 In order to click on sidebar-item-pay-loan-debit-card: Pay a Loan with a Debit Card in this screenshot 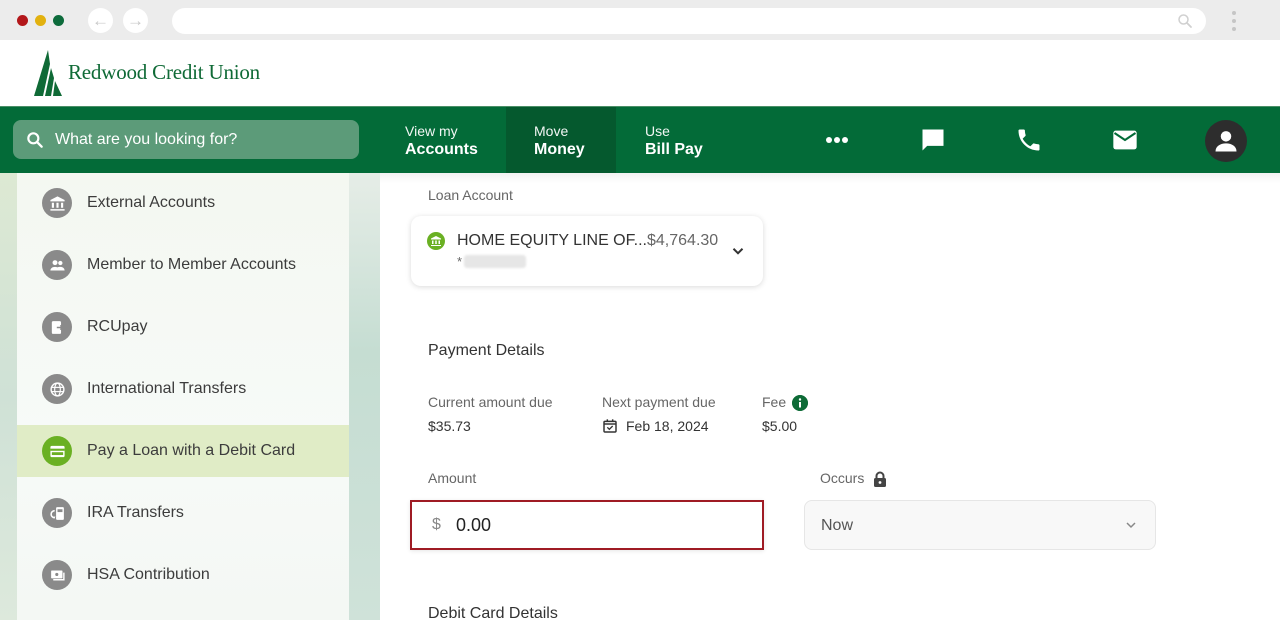, I will do `click(183, 451)`.